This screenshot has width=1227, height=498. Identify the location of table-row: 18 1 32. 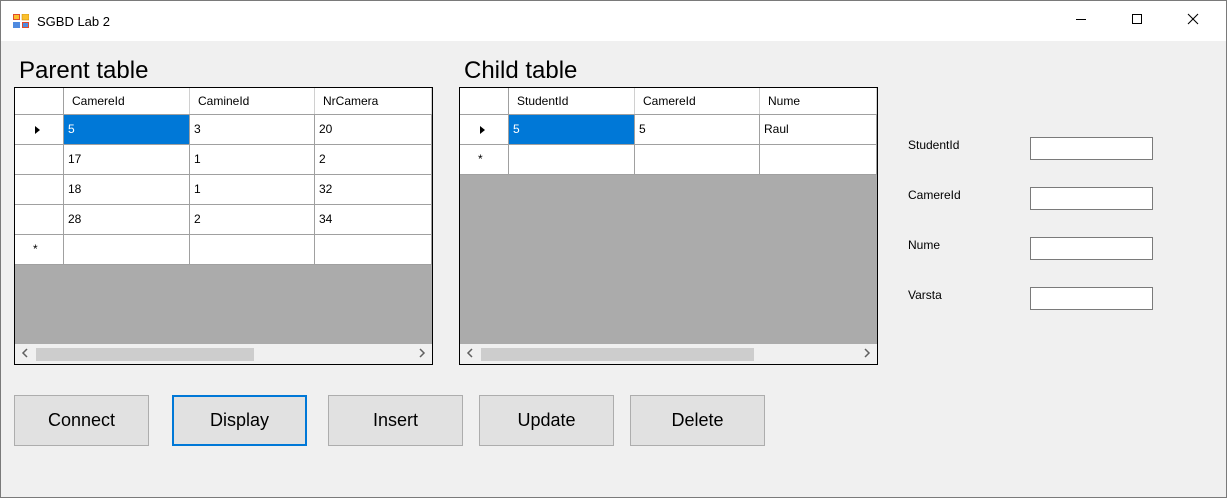
(223, 190).